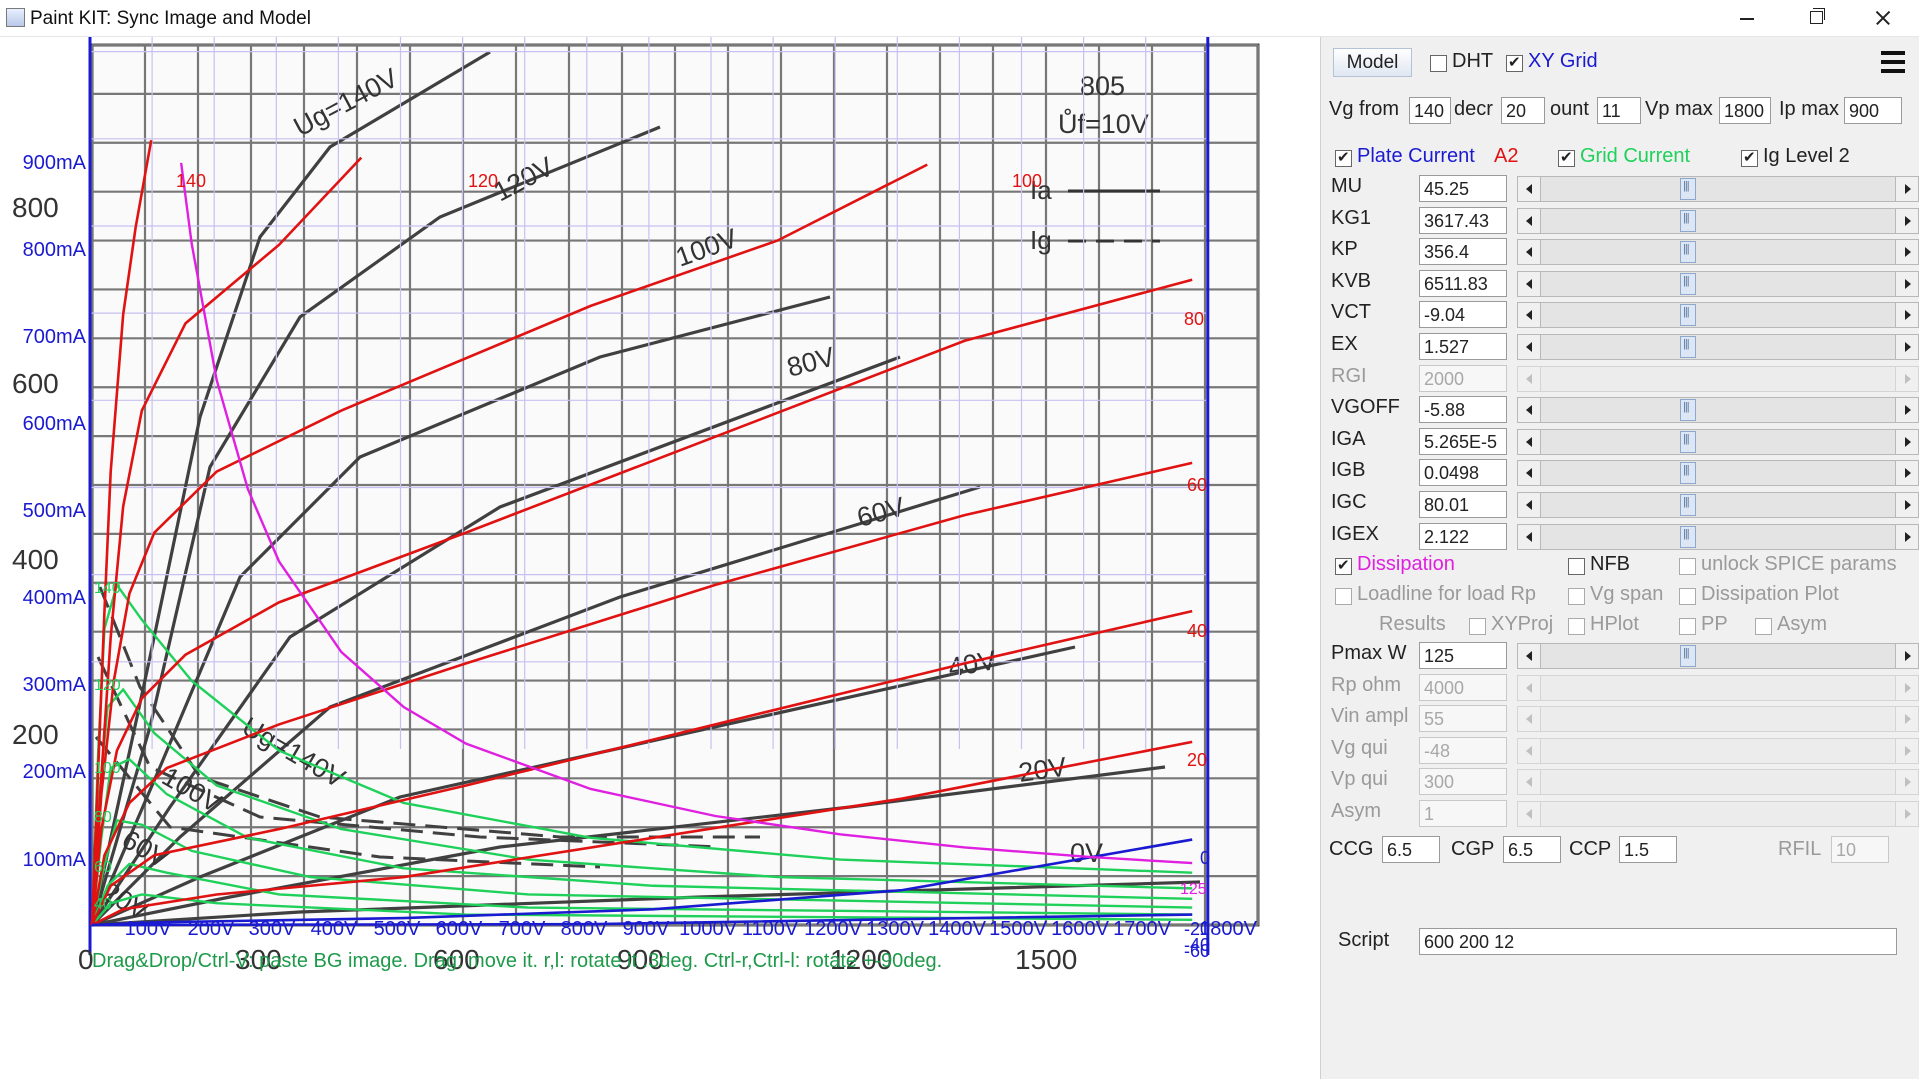 This screenshot has width=1919, height=1079. I want to click on param-input-iga: 5.265E-5, so click(1463, 441).